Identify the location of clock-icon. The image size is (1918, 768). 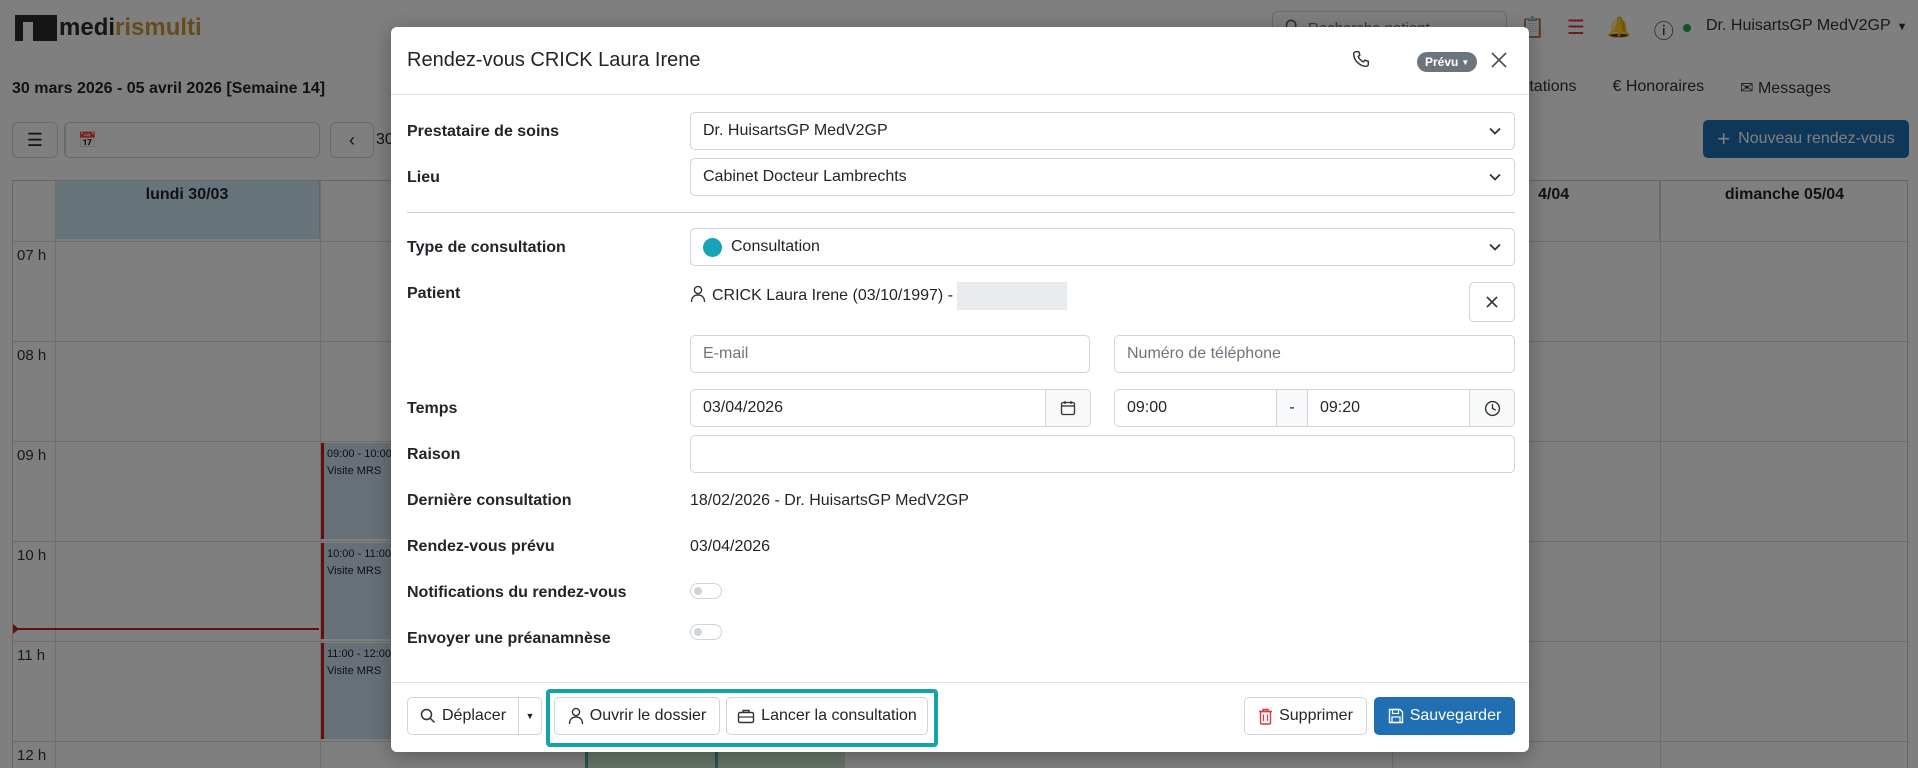
(1492, 408).